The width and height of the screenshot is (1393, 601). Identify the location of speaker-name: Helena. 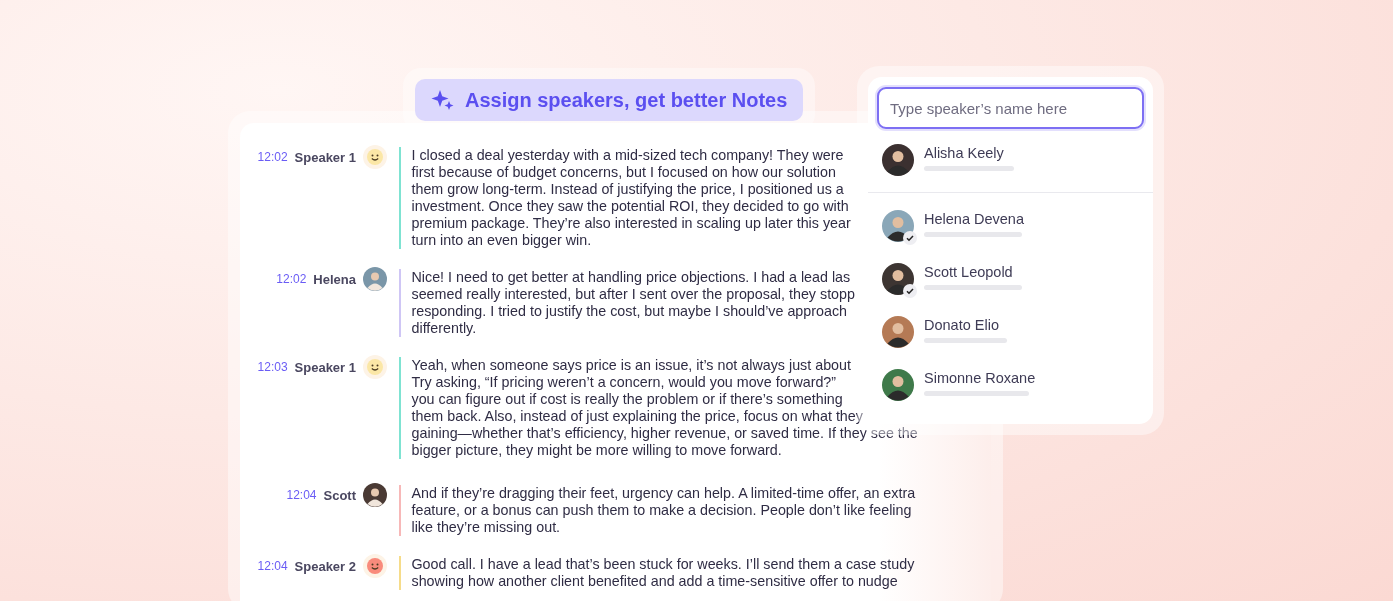
(334, 279).